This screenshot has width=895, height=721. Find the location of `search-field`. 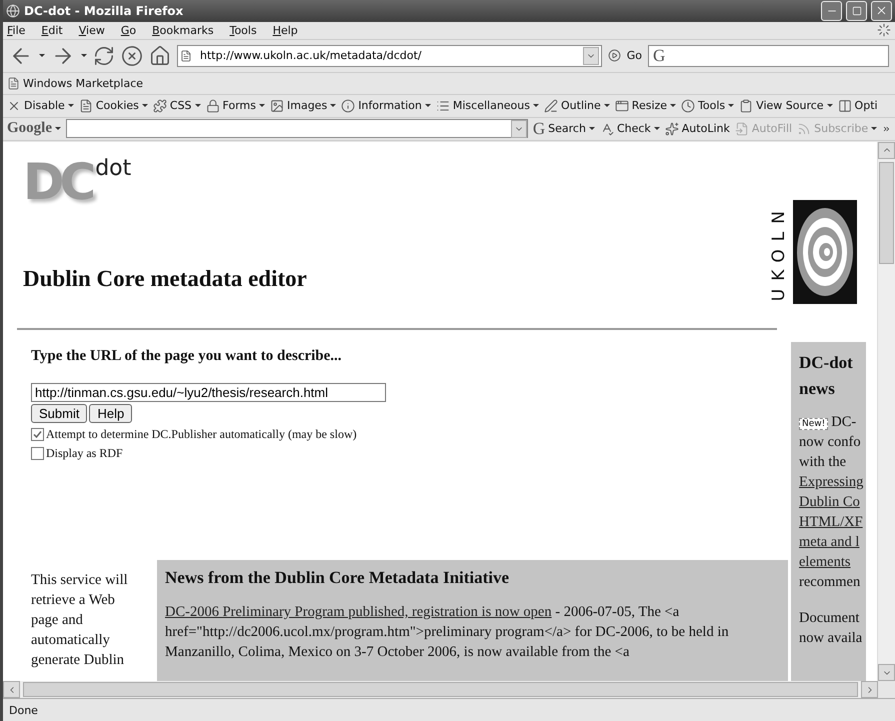

search-field is located at coordinates (297, 128).